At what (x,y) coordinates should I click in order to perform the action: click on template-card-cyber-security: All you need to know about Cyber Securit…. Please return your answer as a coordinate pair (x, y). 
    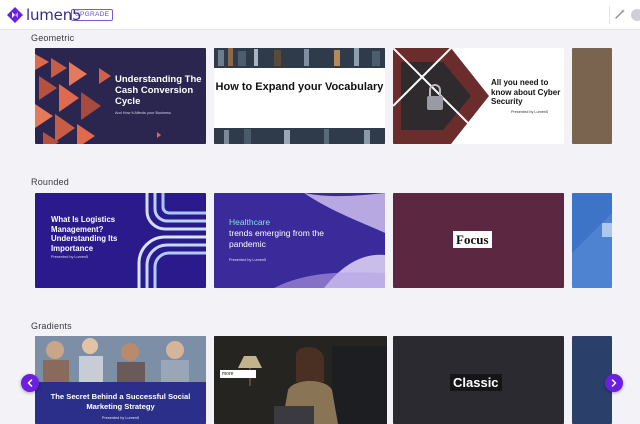
    Looking at the image, I should click on (478, 96).